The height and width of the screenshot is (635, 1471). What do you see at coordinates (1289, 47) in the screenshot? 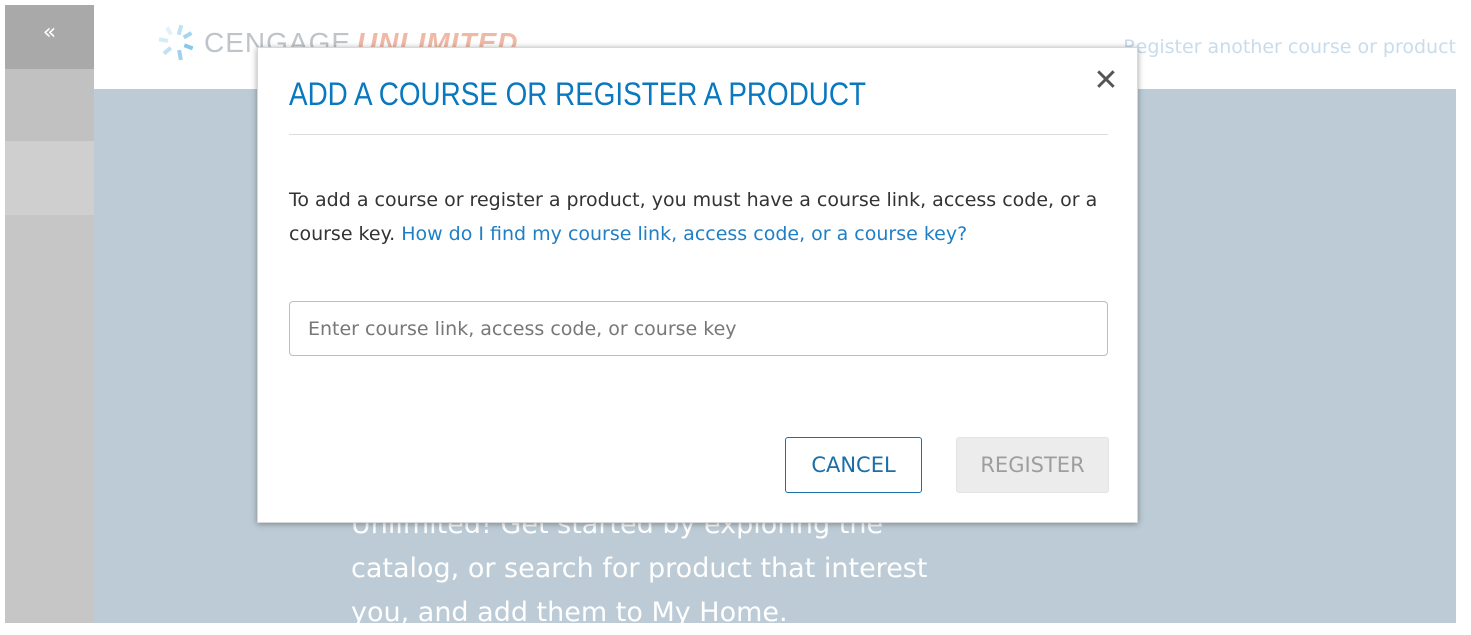
I see `register-another-link: Register another course or product` at bounding box center [1289, 47].